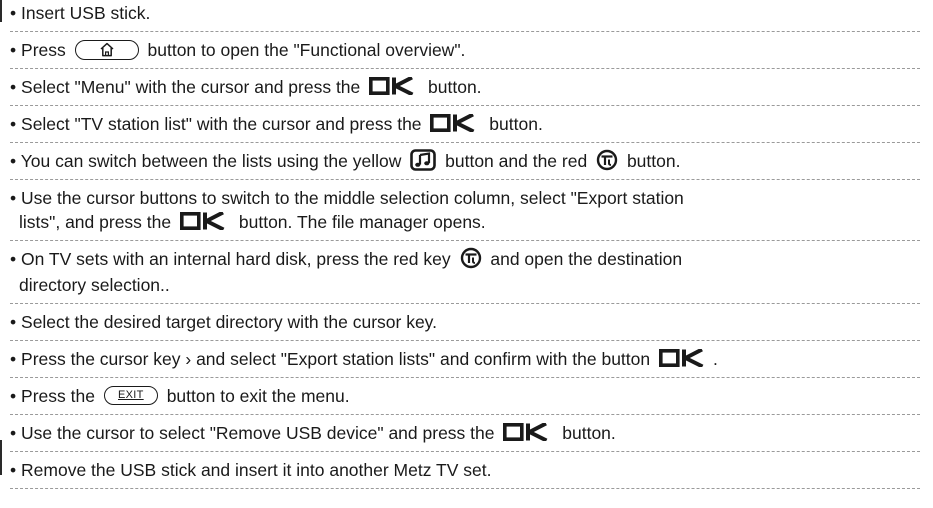  What do you see at coordinates (86, 13) in the screenshot?
I see `step-text: Insert USB stick.` at bounding box center [86, 13].